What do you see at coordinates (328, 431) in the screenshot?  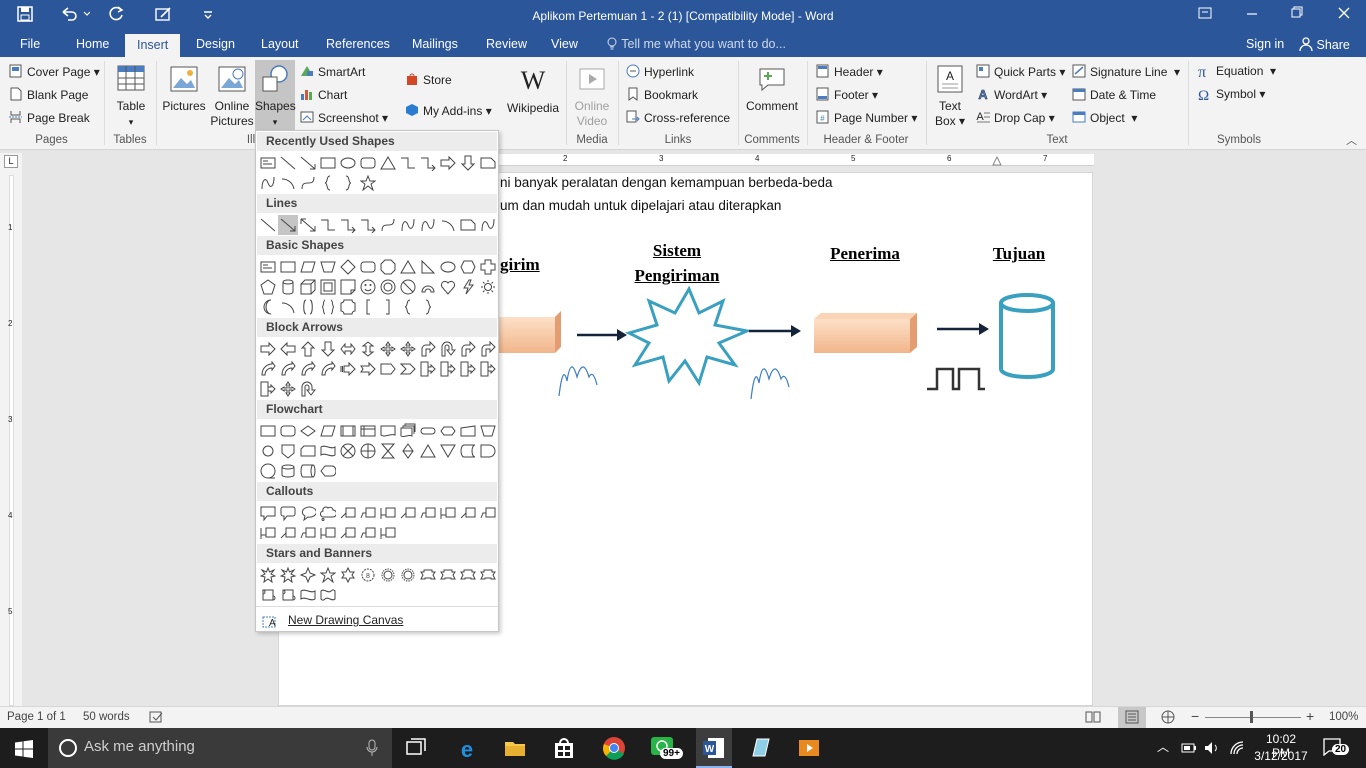 I see `shape-option-data` at bounding box center [328, 431].